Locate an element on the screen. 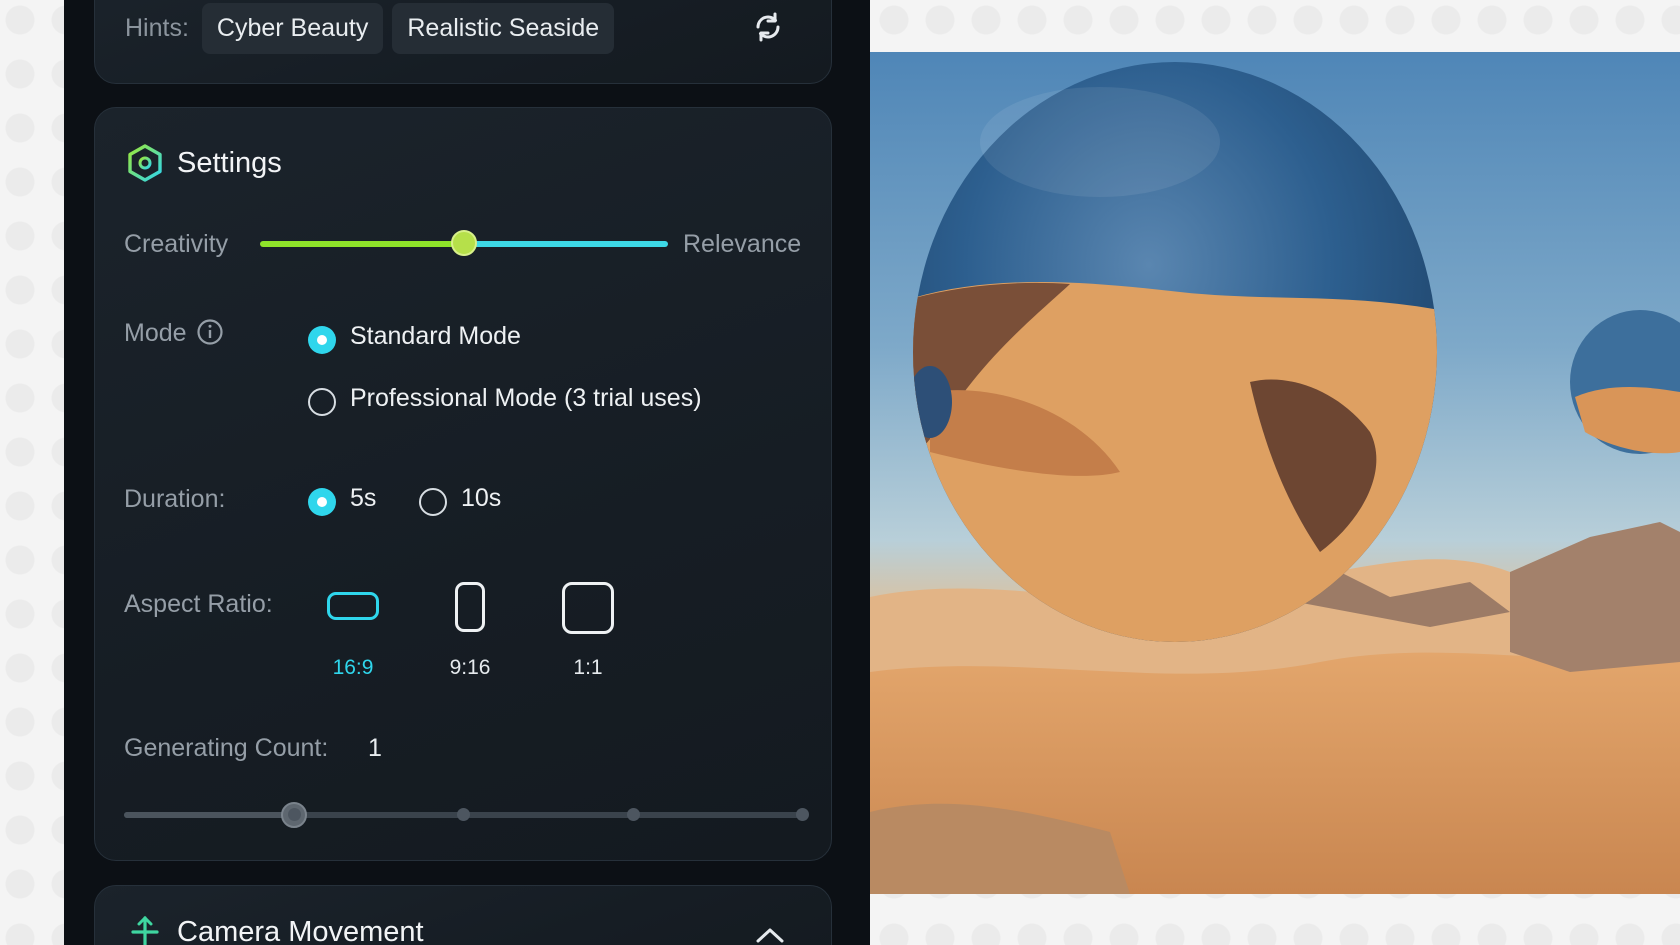 This screenshot has width=1680, height=945. duration-10s-radio is located at coordinates (433, 502).